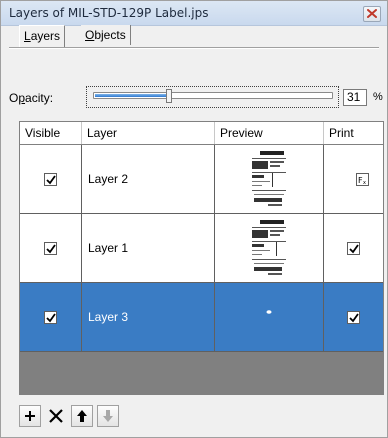  Describe the element at coordinates (148, 248) in the screenshot. I see `layer-name: Layer 1` at that location.